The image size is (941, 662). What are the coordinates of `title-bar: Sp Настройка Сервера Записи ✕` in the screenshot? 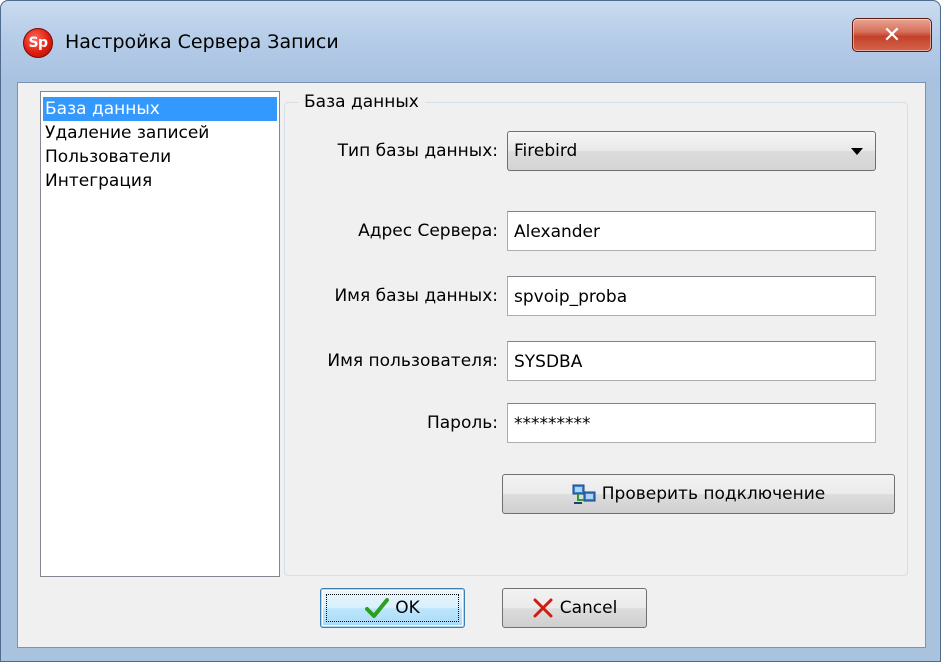 It's located at (470, 42).